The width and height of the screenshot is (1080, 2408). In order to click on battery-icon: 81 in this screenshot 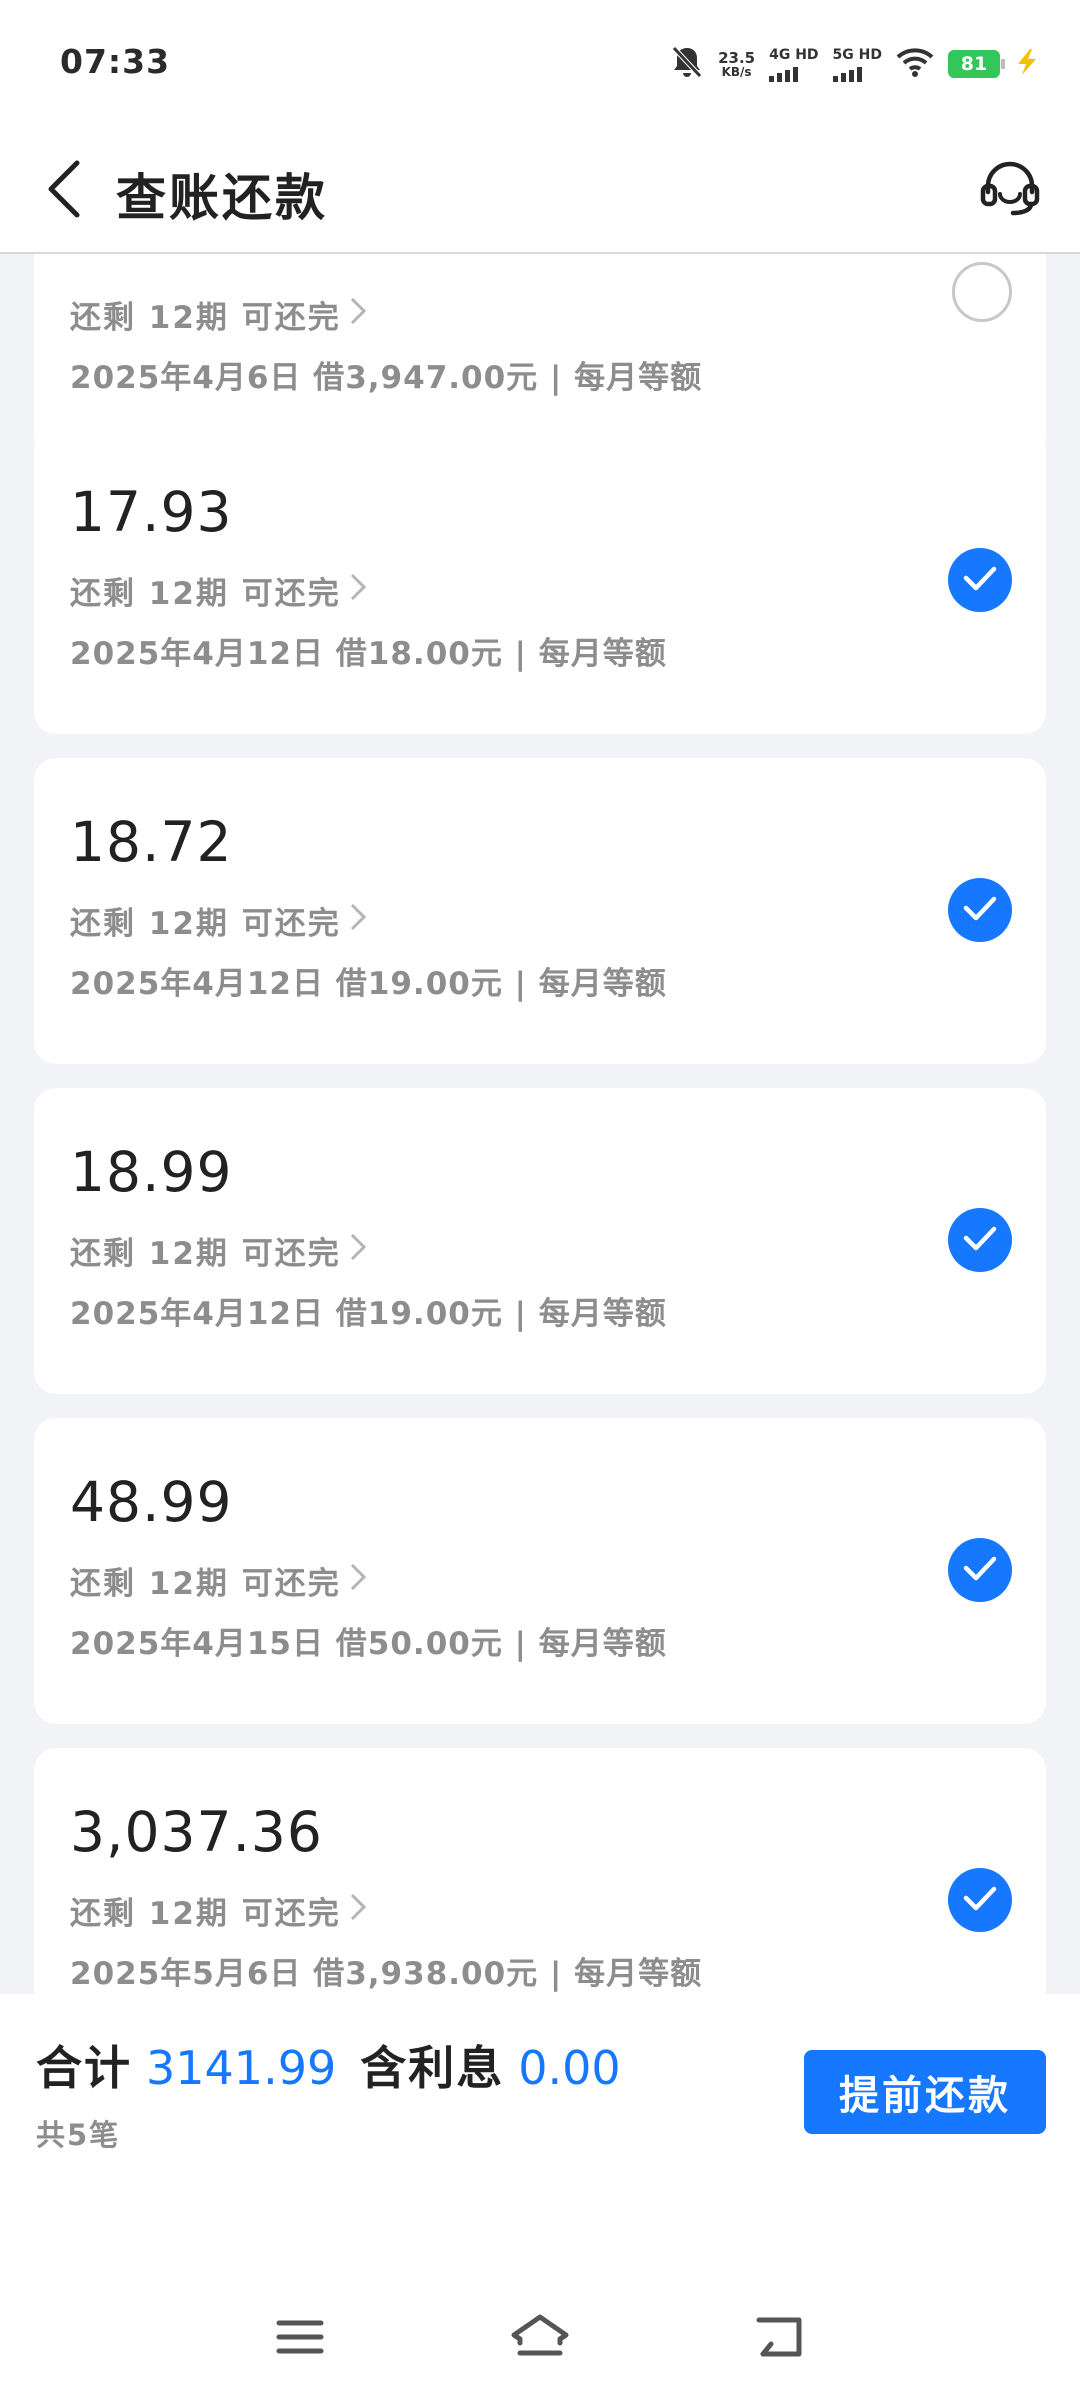, I will do `click(976, 64)`.